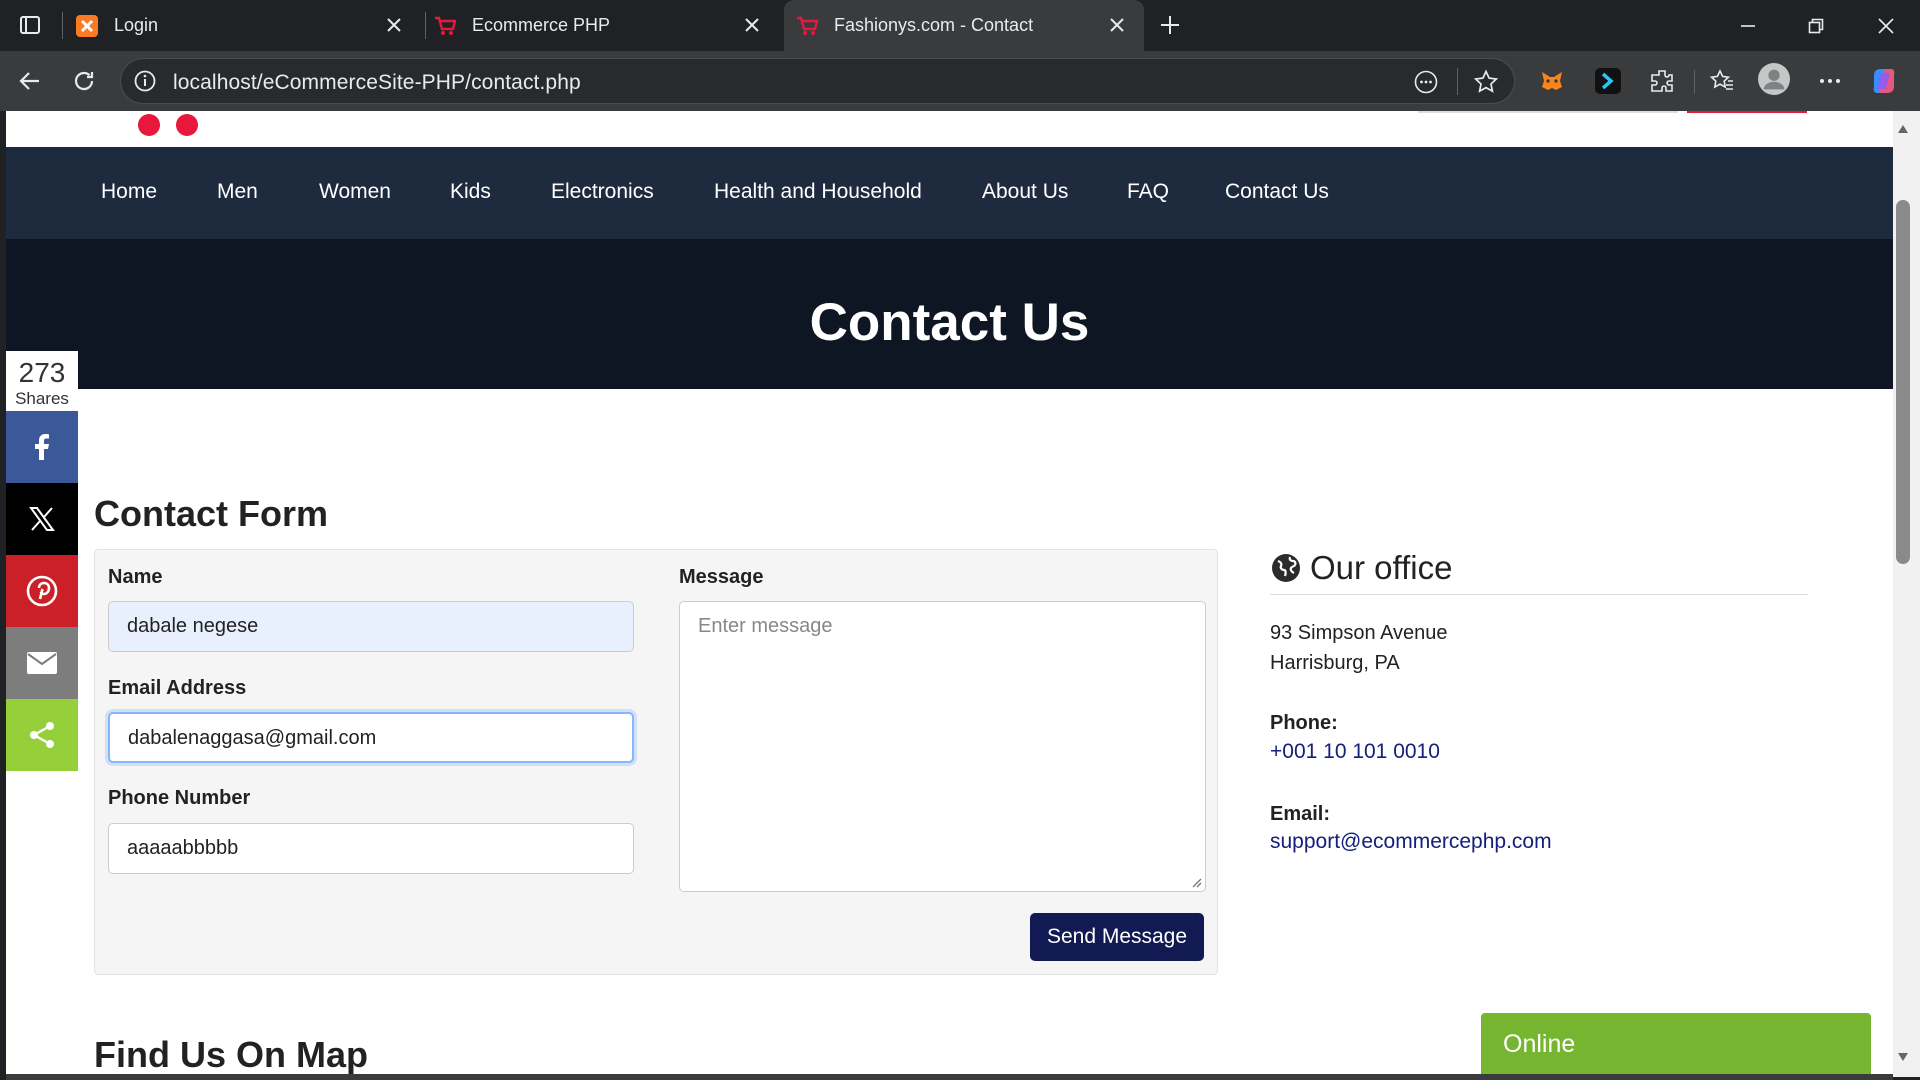 This screenshot has width=1920, height=1080. I want to click on terminal-extension-icon, so click(1608, 81).